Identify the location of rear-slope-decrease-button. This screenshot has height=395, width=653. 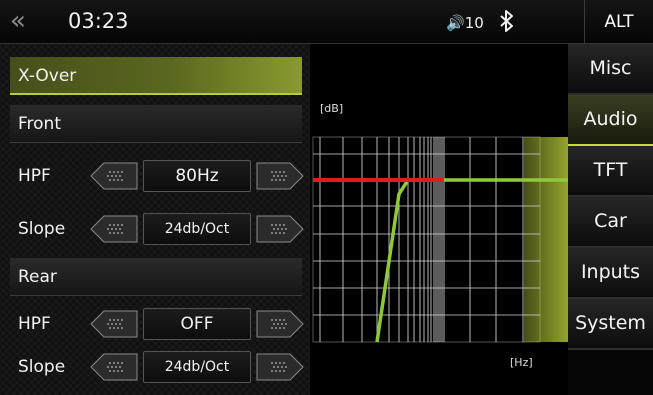
(114, 367).